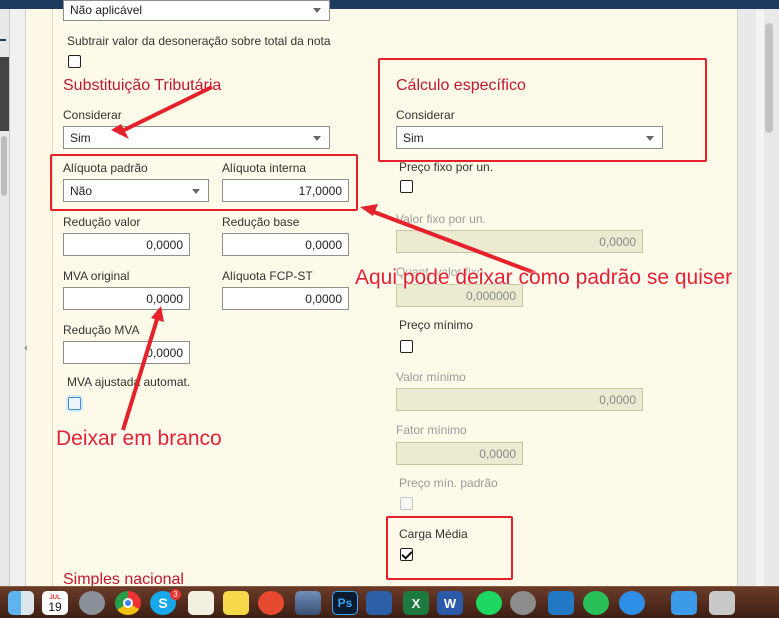 This screenshot has width=779, height=618. Describe the element at coordinates (21, 603) in the screenshot. I see `finder-icon` at that location.